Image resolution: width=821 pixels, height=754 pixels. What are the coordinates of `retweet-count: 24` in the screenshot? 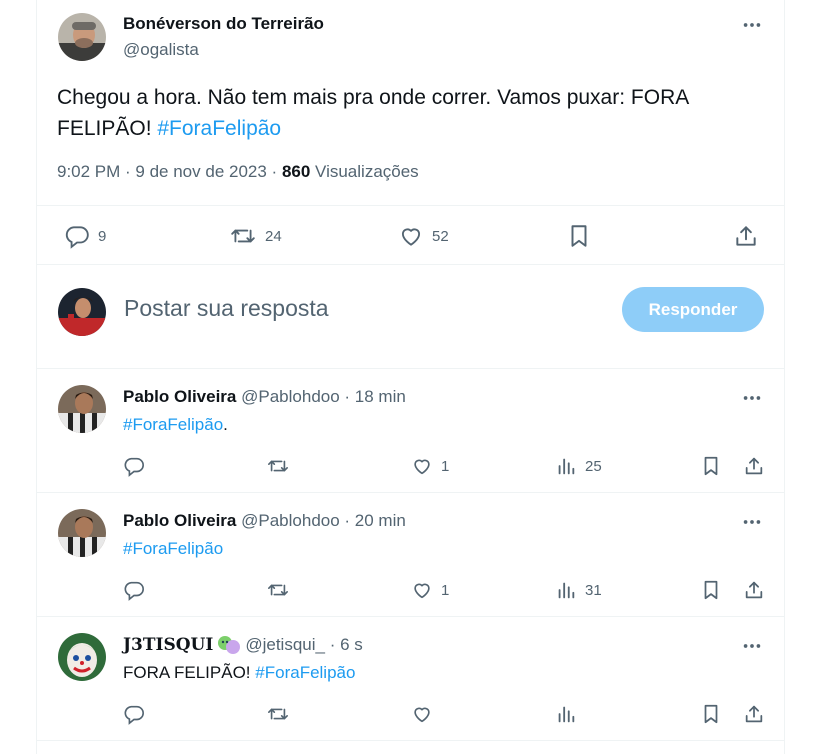 It's located at (273, 236).